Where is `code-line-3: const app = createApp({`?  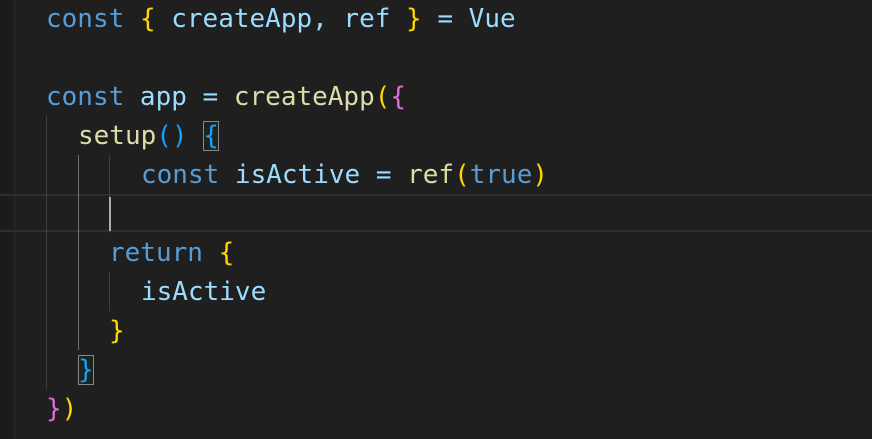
code-line-3: const app = createApp({ is located at coordinates (226, 97).